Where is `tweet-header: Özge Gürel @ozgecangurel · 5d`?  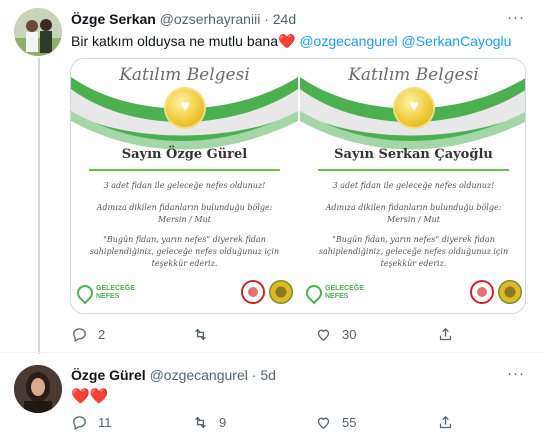 tweet-header: Özge Gürel @ozgecangurel · 5d is located at coordinates (173, 375).